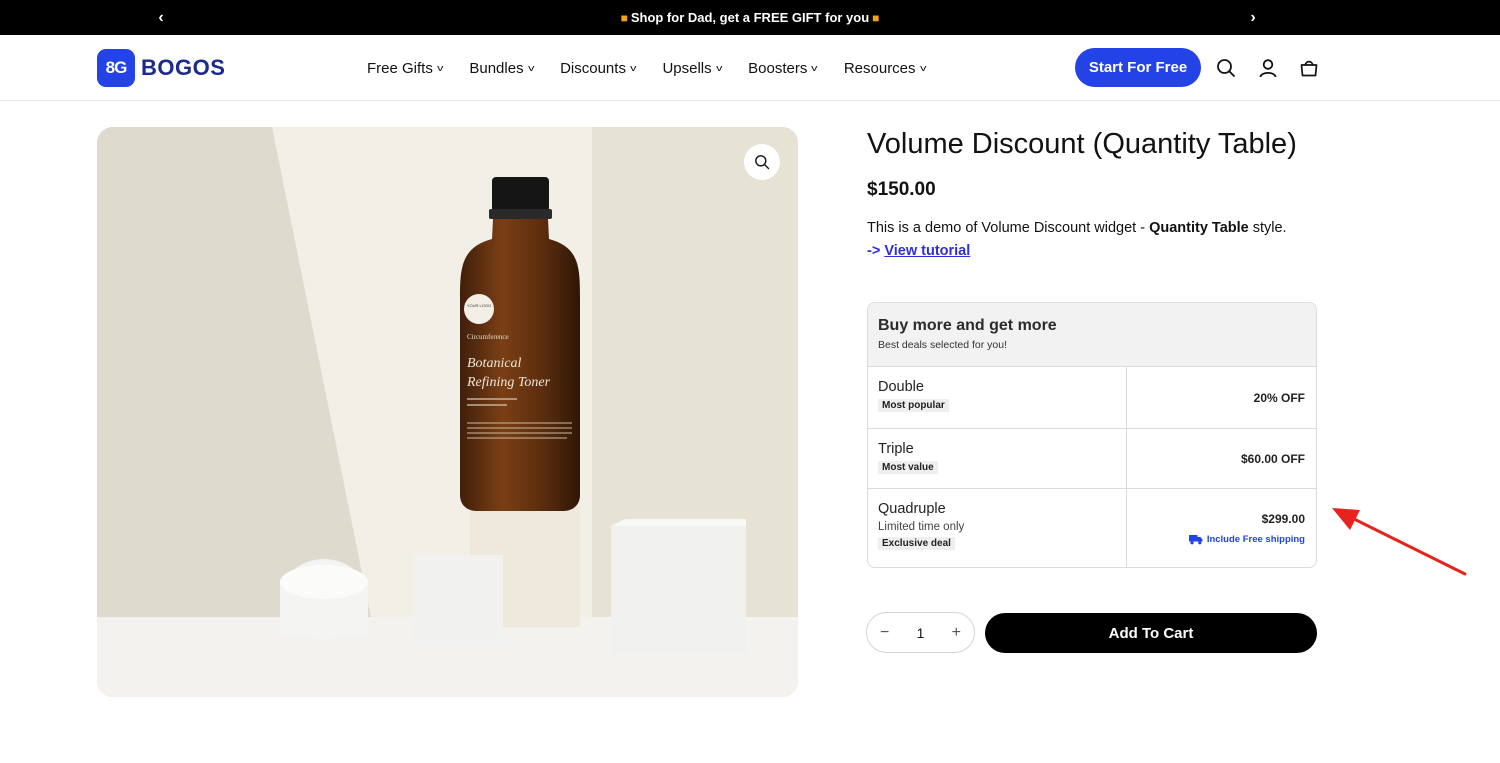  I want to click on quantity-table-heading: Buy more and get more, so click(967, 325).